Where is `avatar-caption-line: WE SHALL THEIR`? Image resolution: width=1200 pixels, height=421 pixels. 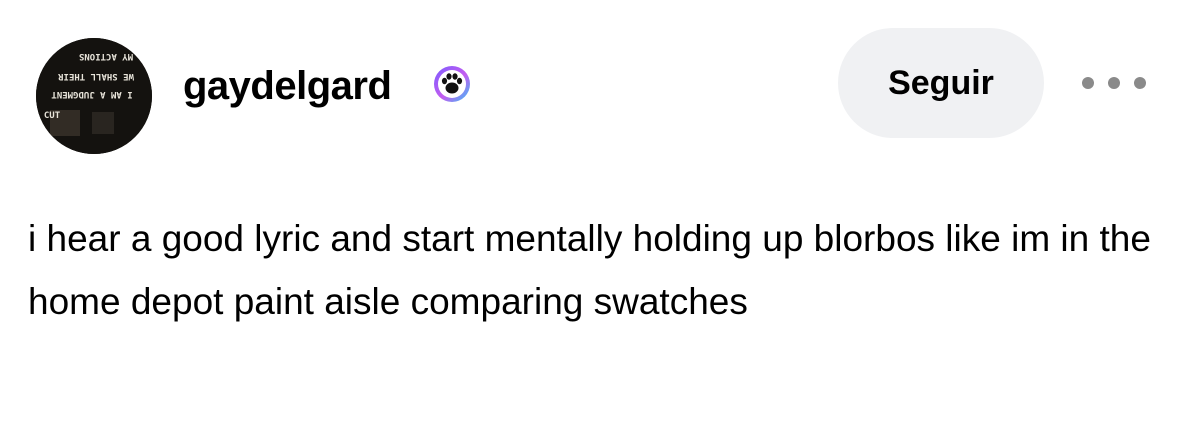 avatar-caption-line: WE SHALL THEIR is located at coordinates (95, 76).